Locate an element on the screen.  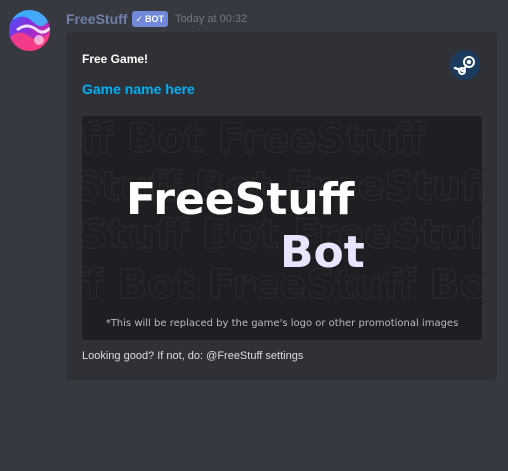
game-link: Game name here is located at coordinates (138, 89).